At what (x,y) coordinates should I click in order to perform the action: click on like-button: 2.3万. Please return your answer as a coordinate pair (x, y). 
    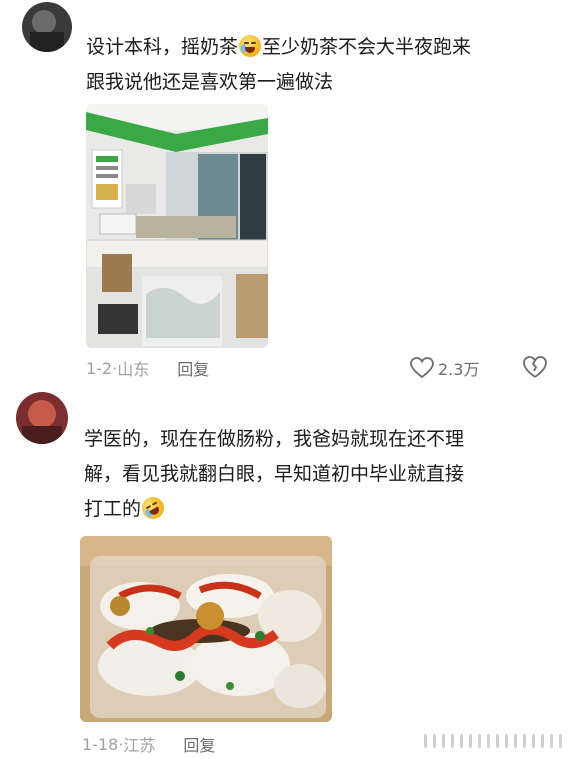
    Looking at the image, I should click on (444, 368).